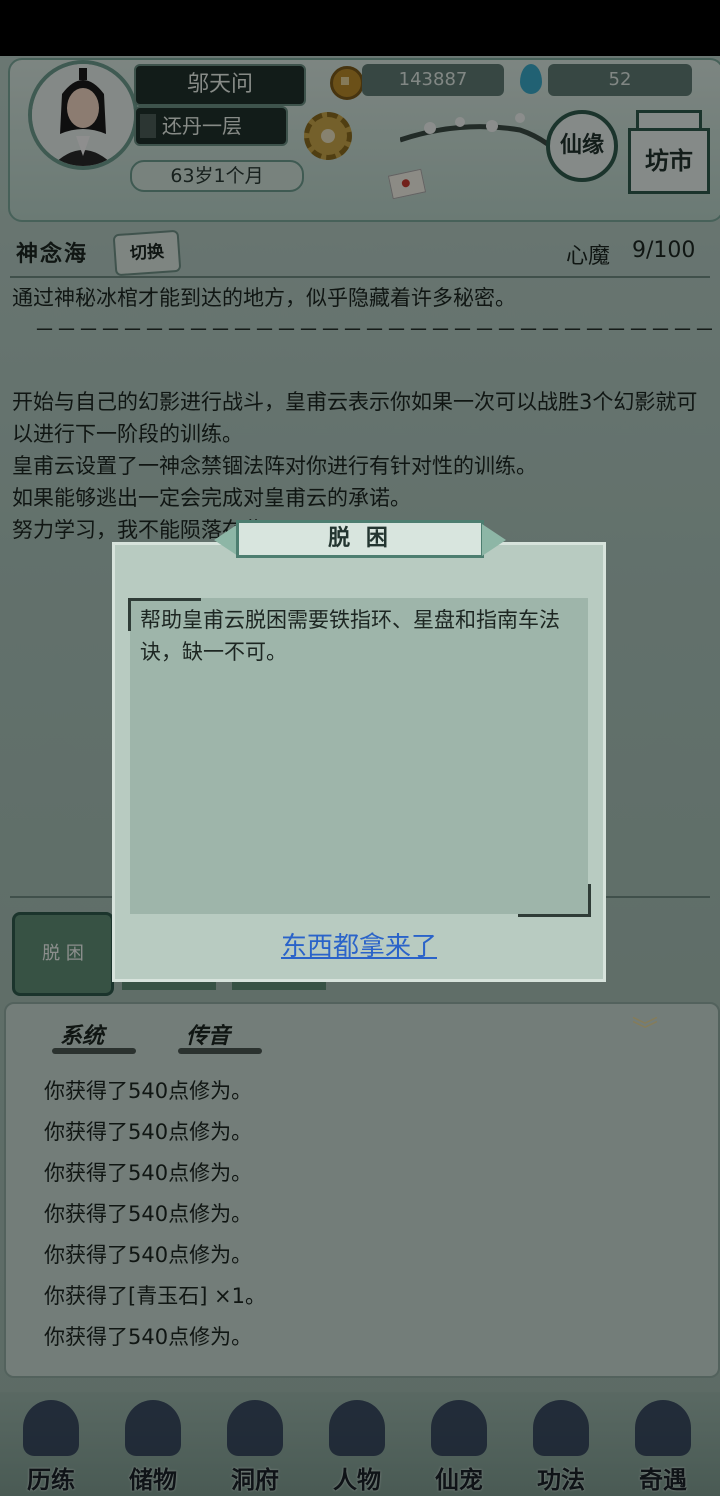  I want to click on nav-character: 人物, so click(357, 1447).